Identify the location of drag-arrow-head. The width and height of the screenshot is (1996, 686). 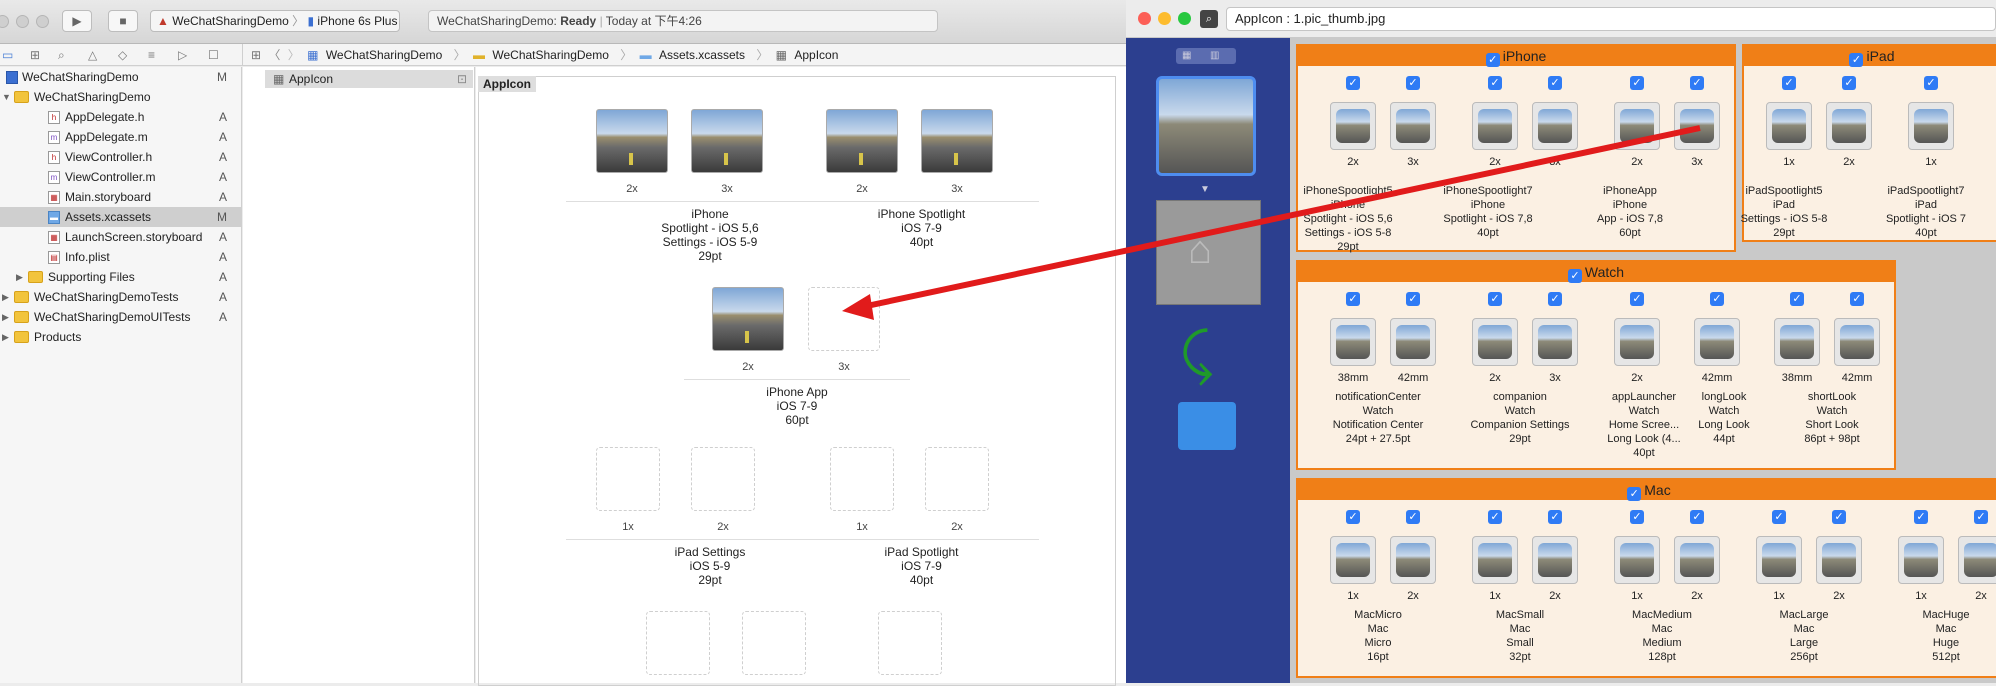
(858, 307).